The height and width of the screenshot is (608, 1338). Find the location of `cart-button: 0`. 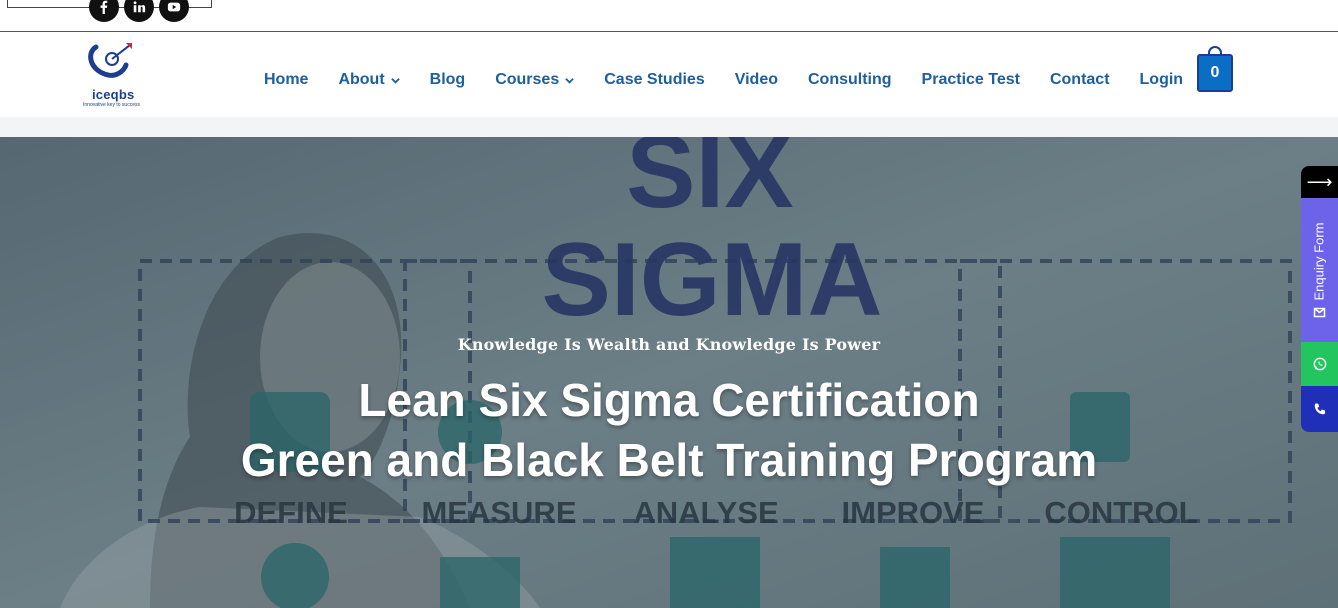

cart-button: 0 is located at coordinates (1215, 73).